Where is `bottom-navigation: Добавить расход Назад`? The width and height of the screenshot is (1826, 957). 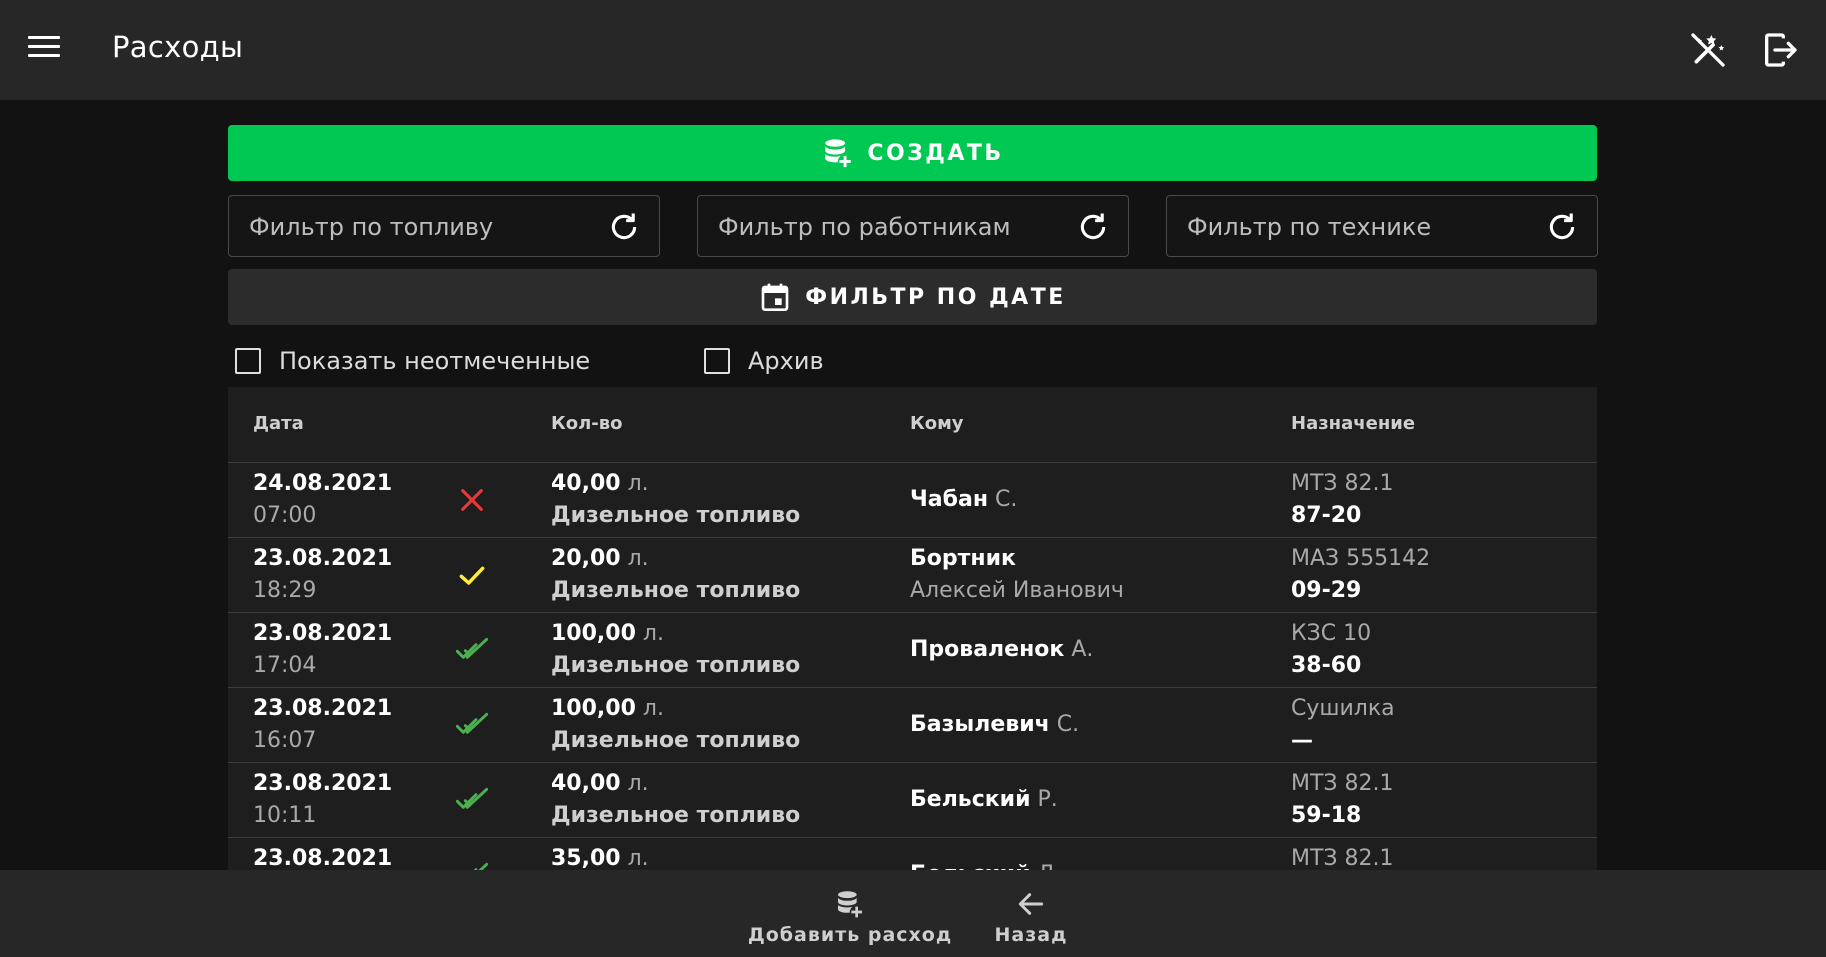
bottom-navigation: Добавить расход Назад is located at coordinates (913, 913).